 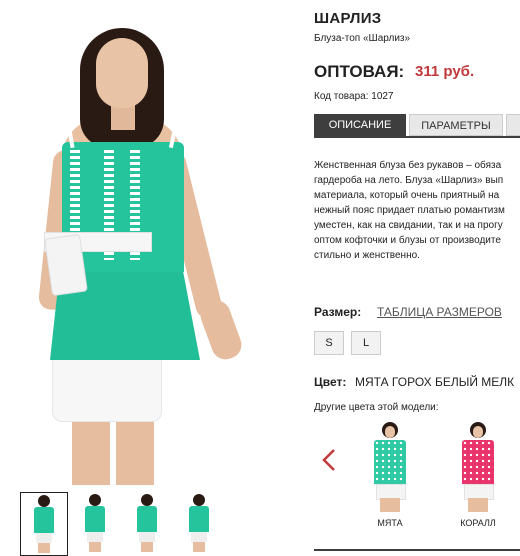 What do you see at coordinates (360, 125) in the screenshot?
I see `tab-description: ОПИСАНИЕ` at bounding box center [360, 125].